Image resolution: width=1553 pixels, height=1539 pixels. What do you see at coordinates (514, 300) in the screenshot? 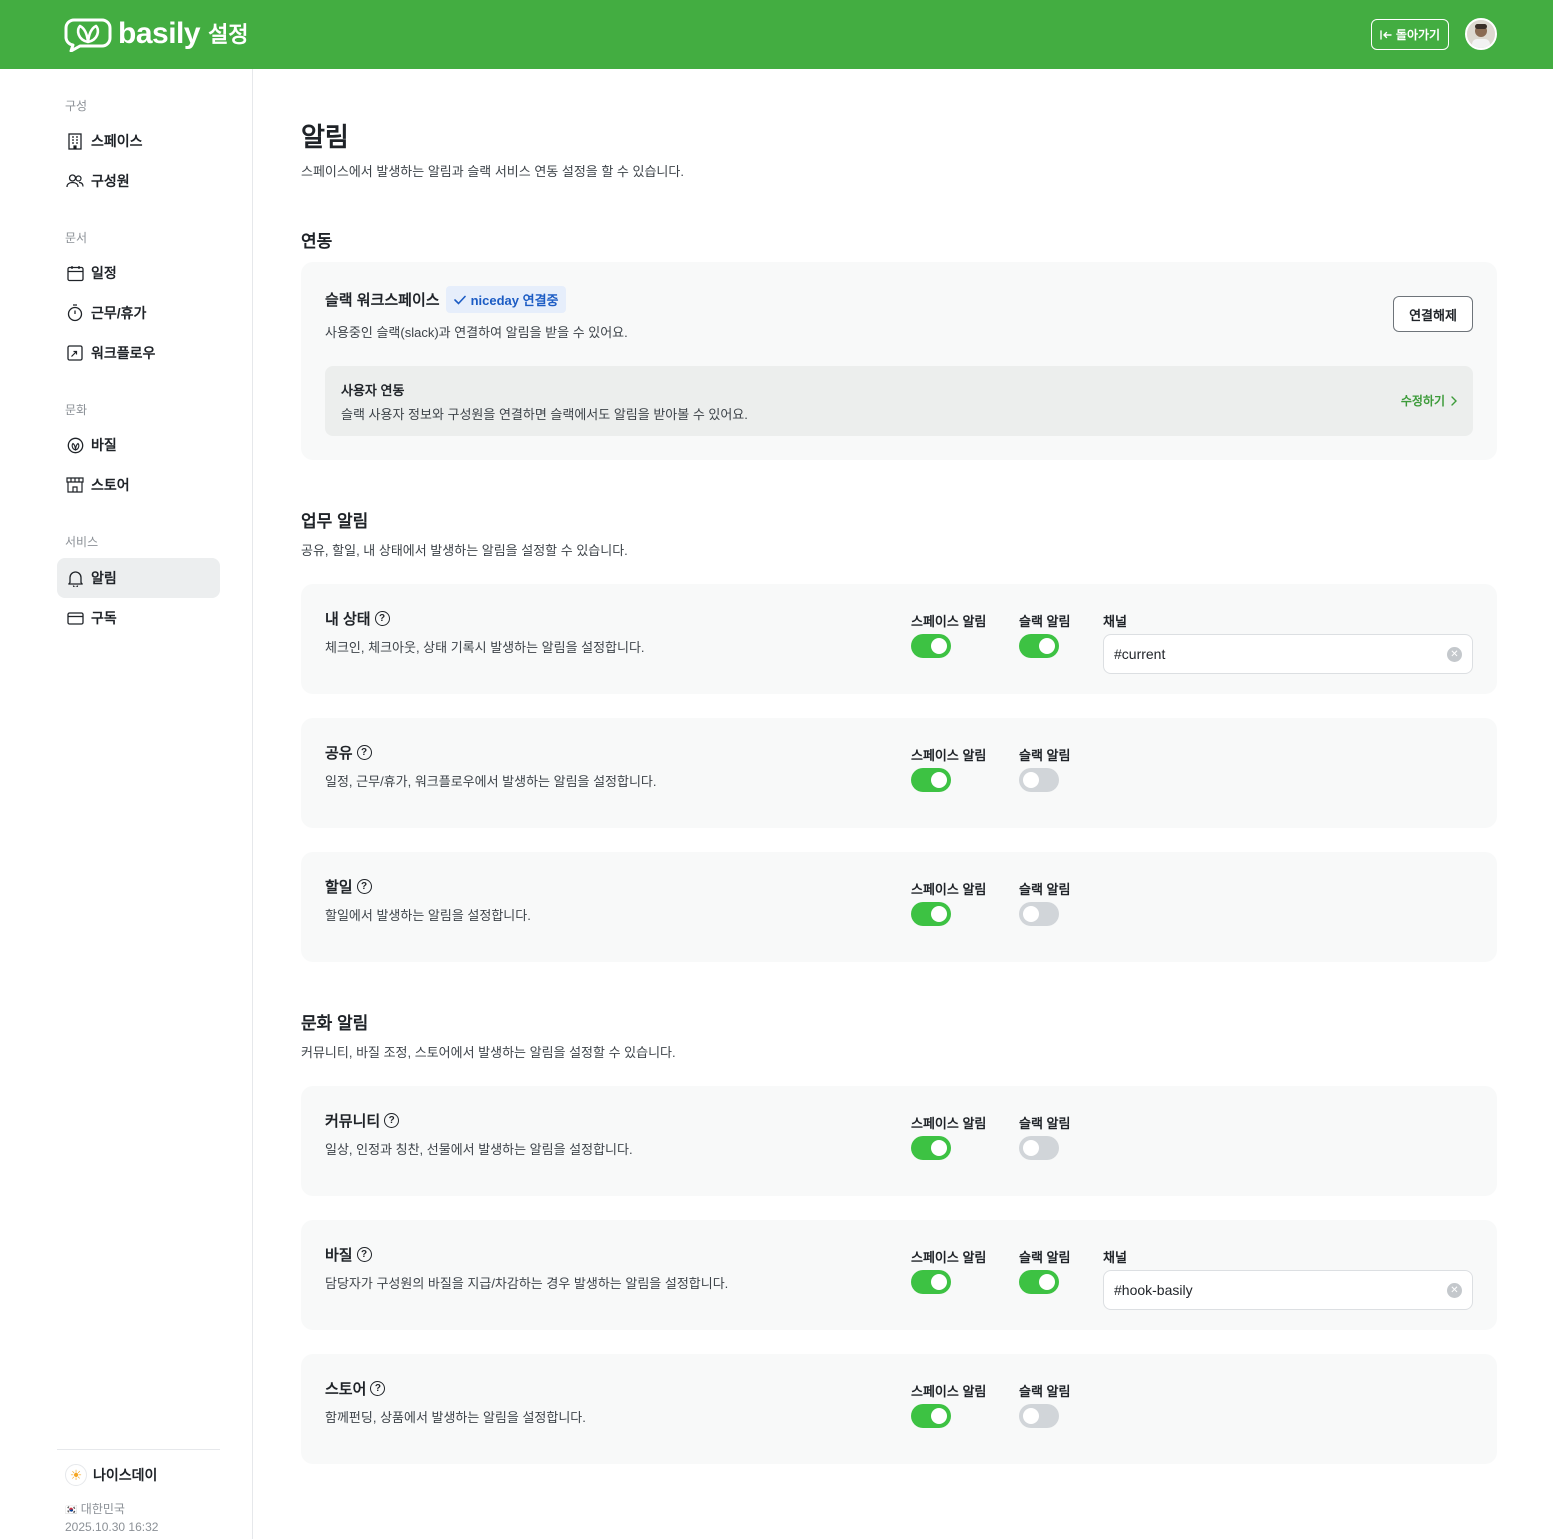
I see `status-badge-label: niceday 연결중` at bounding box center [514, 300].